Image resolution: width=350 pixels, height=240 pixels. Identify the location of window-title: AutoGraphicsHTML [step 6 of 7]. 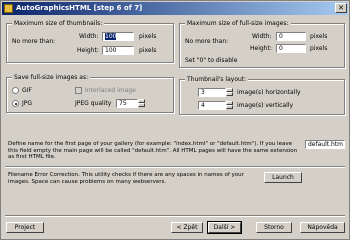
(79, 8).